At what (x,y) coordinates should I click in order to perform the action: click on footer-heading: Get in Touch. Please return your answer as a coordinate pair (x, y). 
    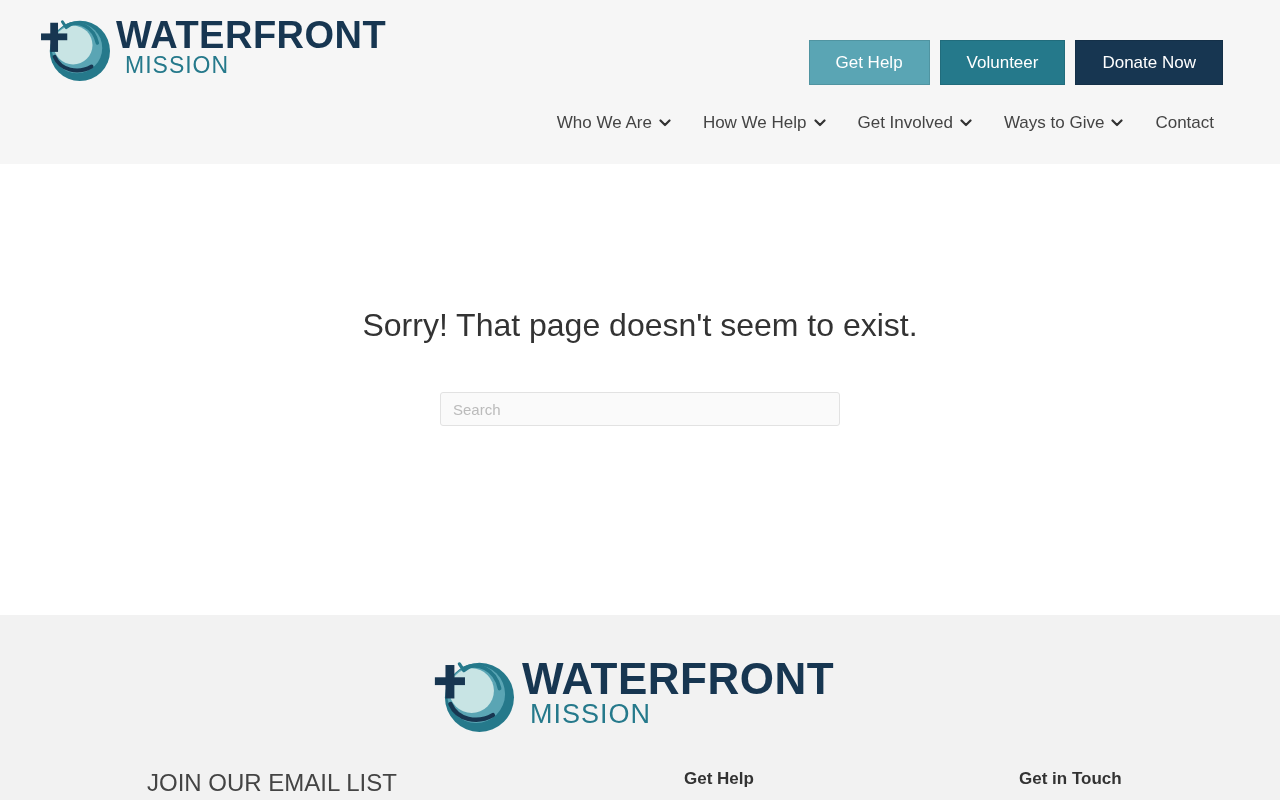
    Looking at the image, I should click on (1071, 779).